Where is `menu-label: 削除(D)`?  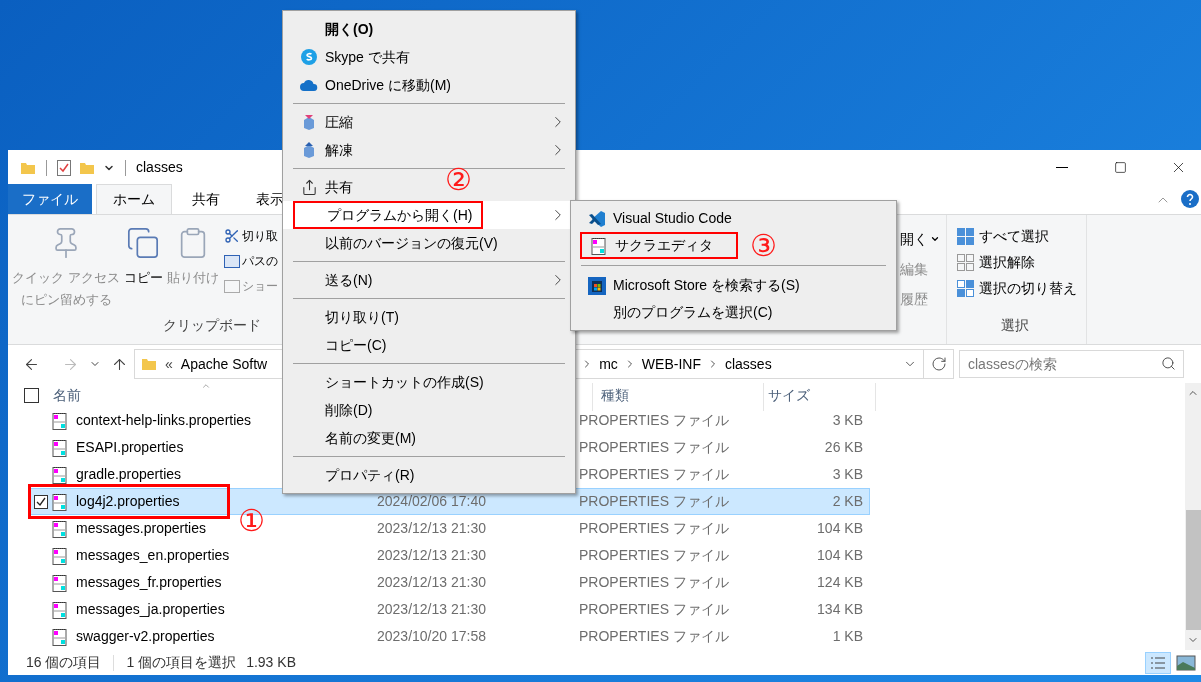
menu-label: 削除(D) is located at coordinates (349, 410).